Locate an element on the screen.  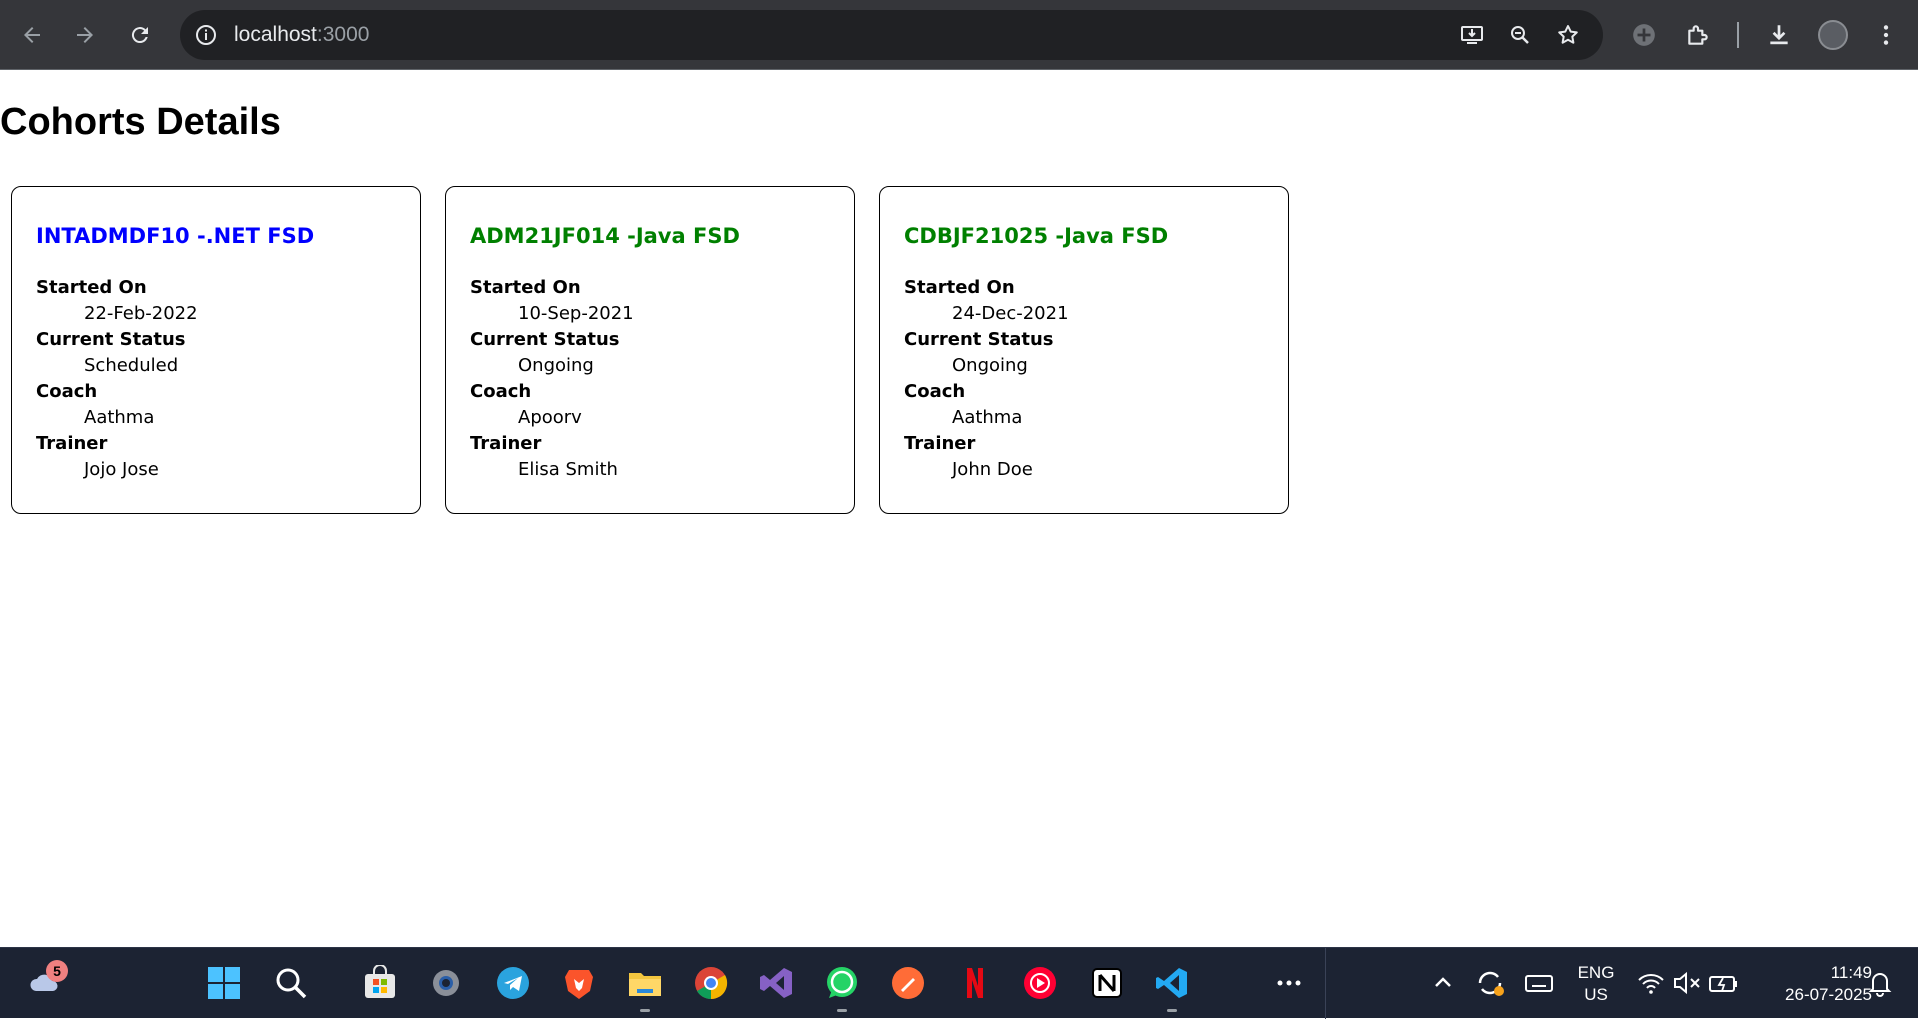
started-on-value: 10-Sep-2021 is located at coordinates (576, 313).